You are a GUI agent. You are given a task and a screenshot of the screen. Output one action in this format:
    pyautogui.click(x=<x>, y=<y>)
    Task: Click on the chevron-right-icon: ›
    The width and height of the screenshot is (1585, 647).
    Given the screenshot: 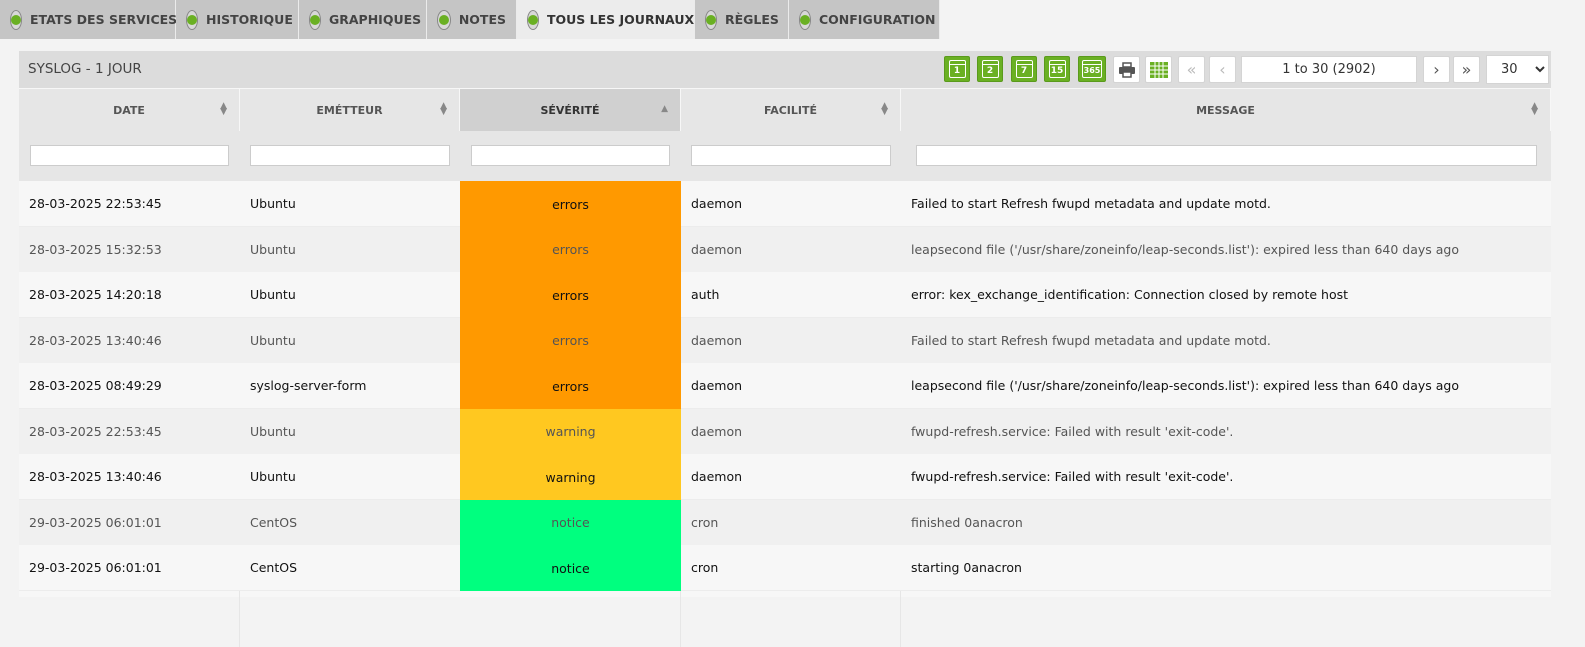 What is the action you would take?
    pyautogui.click(x=1436, y=69)
    